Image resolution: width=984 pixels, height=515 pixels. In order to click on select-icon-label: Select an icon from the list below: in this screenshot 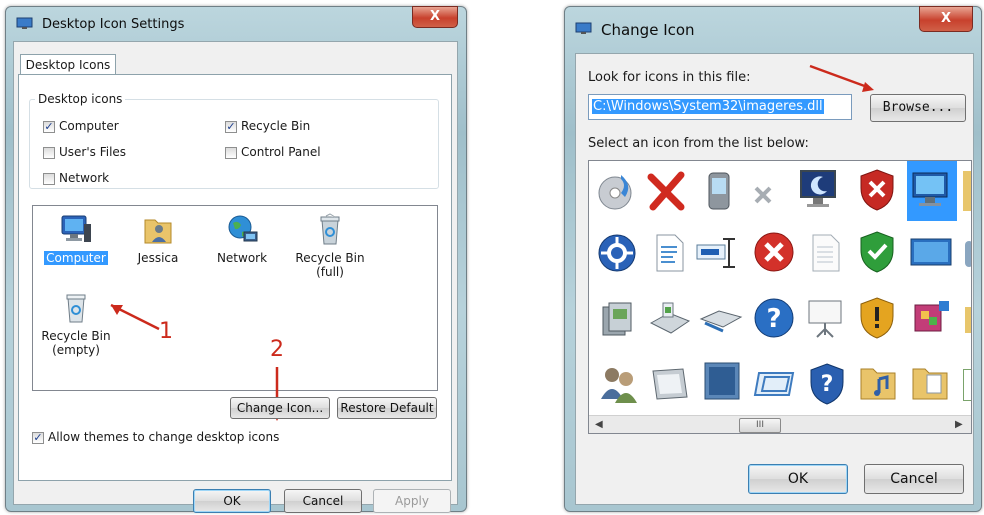, I will do `click(698, 143)`.